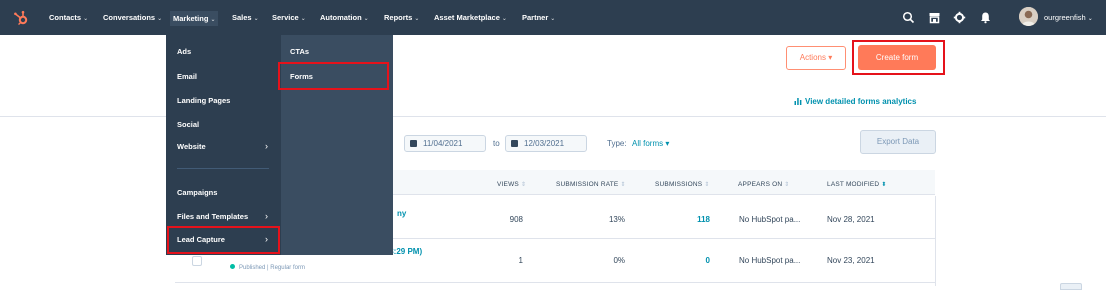 The image size is (1106, 290). I want to click on menu-item-ctas: CTAs, so click(299, 51).